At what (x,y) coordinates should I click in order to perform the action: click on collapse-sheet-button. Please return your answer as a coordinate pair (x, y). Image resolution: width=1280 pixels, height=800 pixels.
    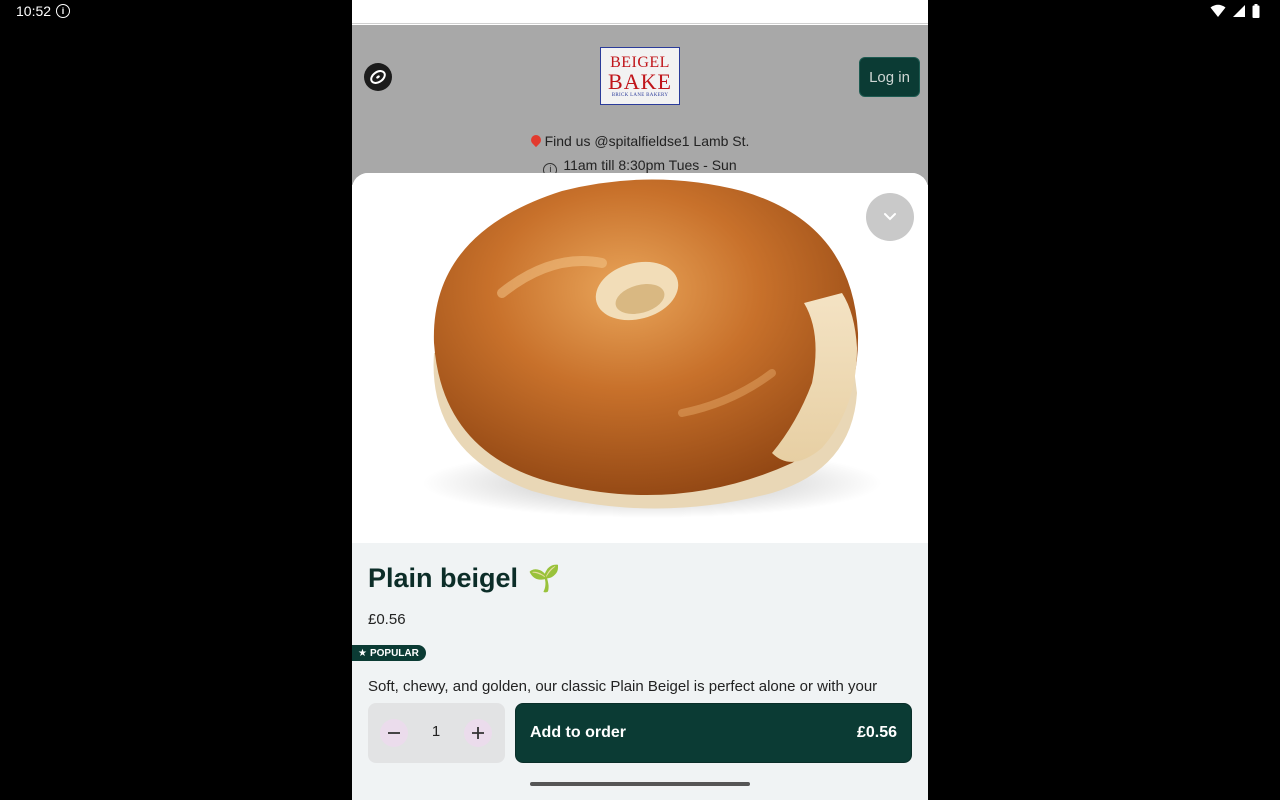
    Looking at the image, I should click on (890, 217).